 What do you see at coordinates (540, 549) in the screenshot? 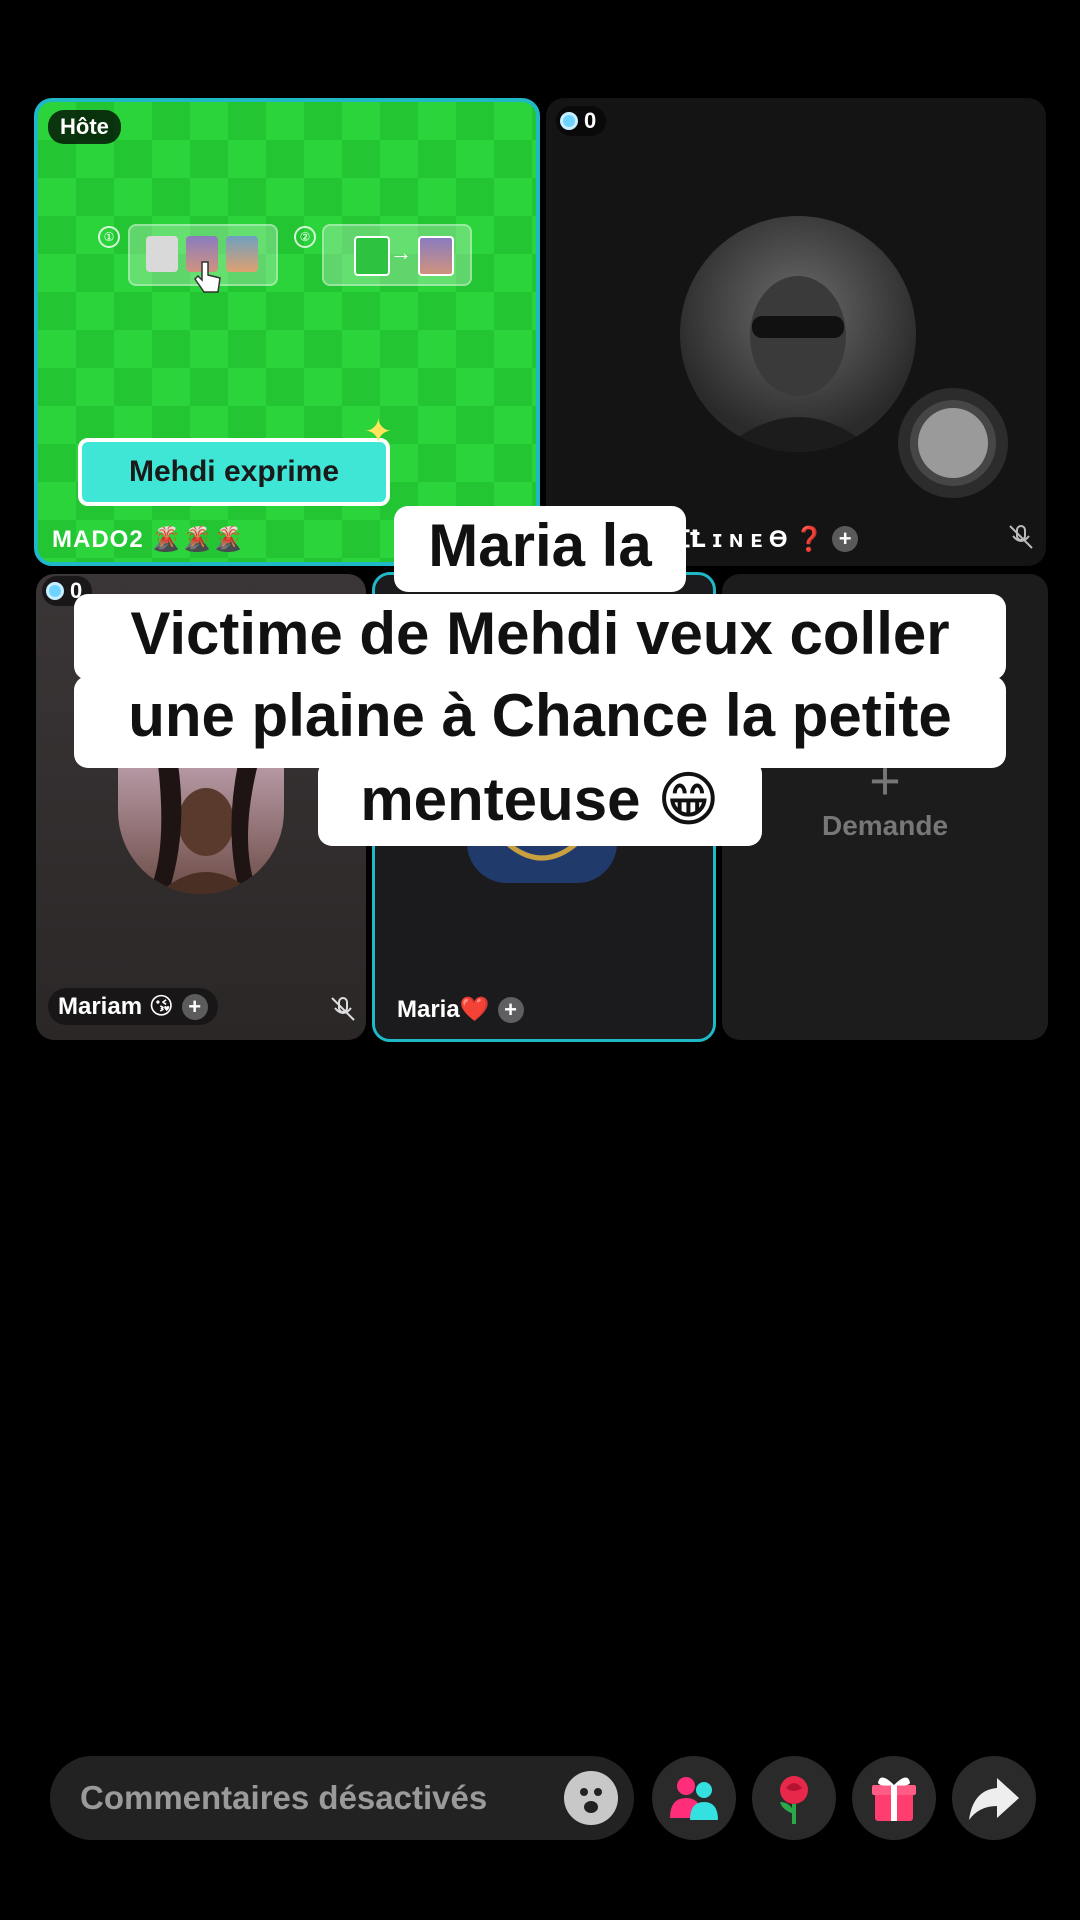
I see `caption-line-1: Maria la` at bounding box center [540, 549].